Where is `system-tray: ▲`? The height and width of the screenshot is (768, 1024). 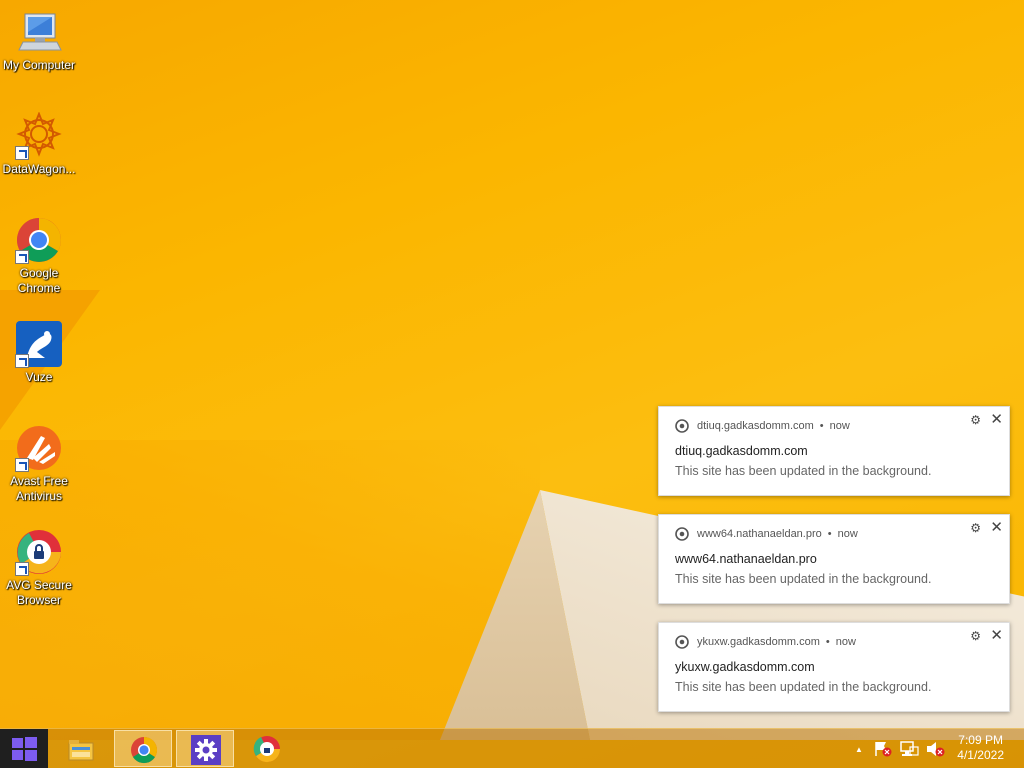
system-tray: ▲ is located at coordinates (898, 748).